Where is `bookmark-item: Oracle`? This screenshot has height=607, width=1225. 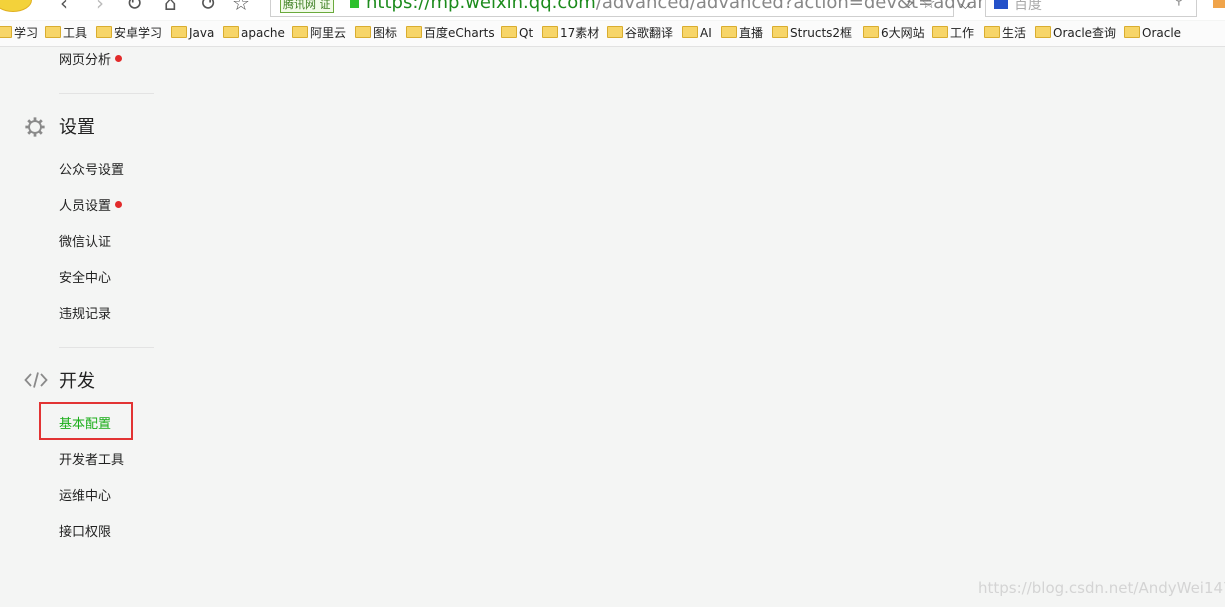
bookmark-item: Oracle is located at coordinates (1152, 33).